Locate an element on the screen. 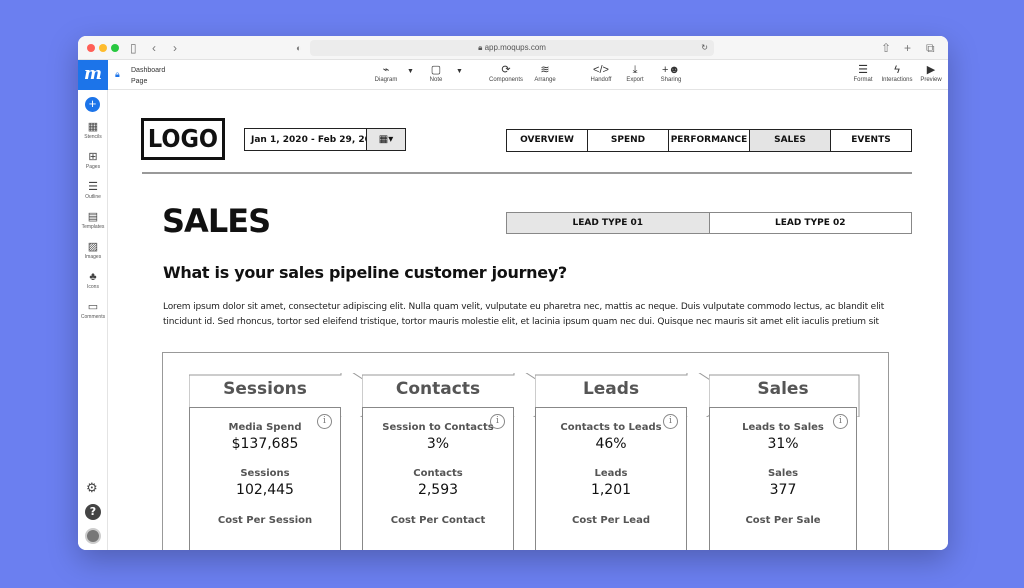 Image resolution: width=1024 pixels, height=588 pixels. address-bar: 🔒︎ app.moqups.com ↻ is located at coordinates (512, 48).